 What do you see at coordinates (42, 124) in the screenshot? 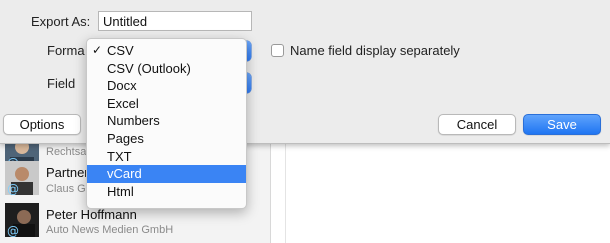
I see `options-button: Options` at bounding box center [42, 124].